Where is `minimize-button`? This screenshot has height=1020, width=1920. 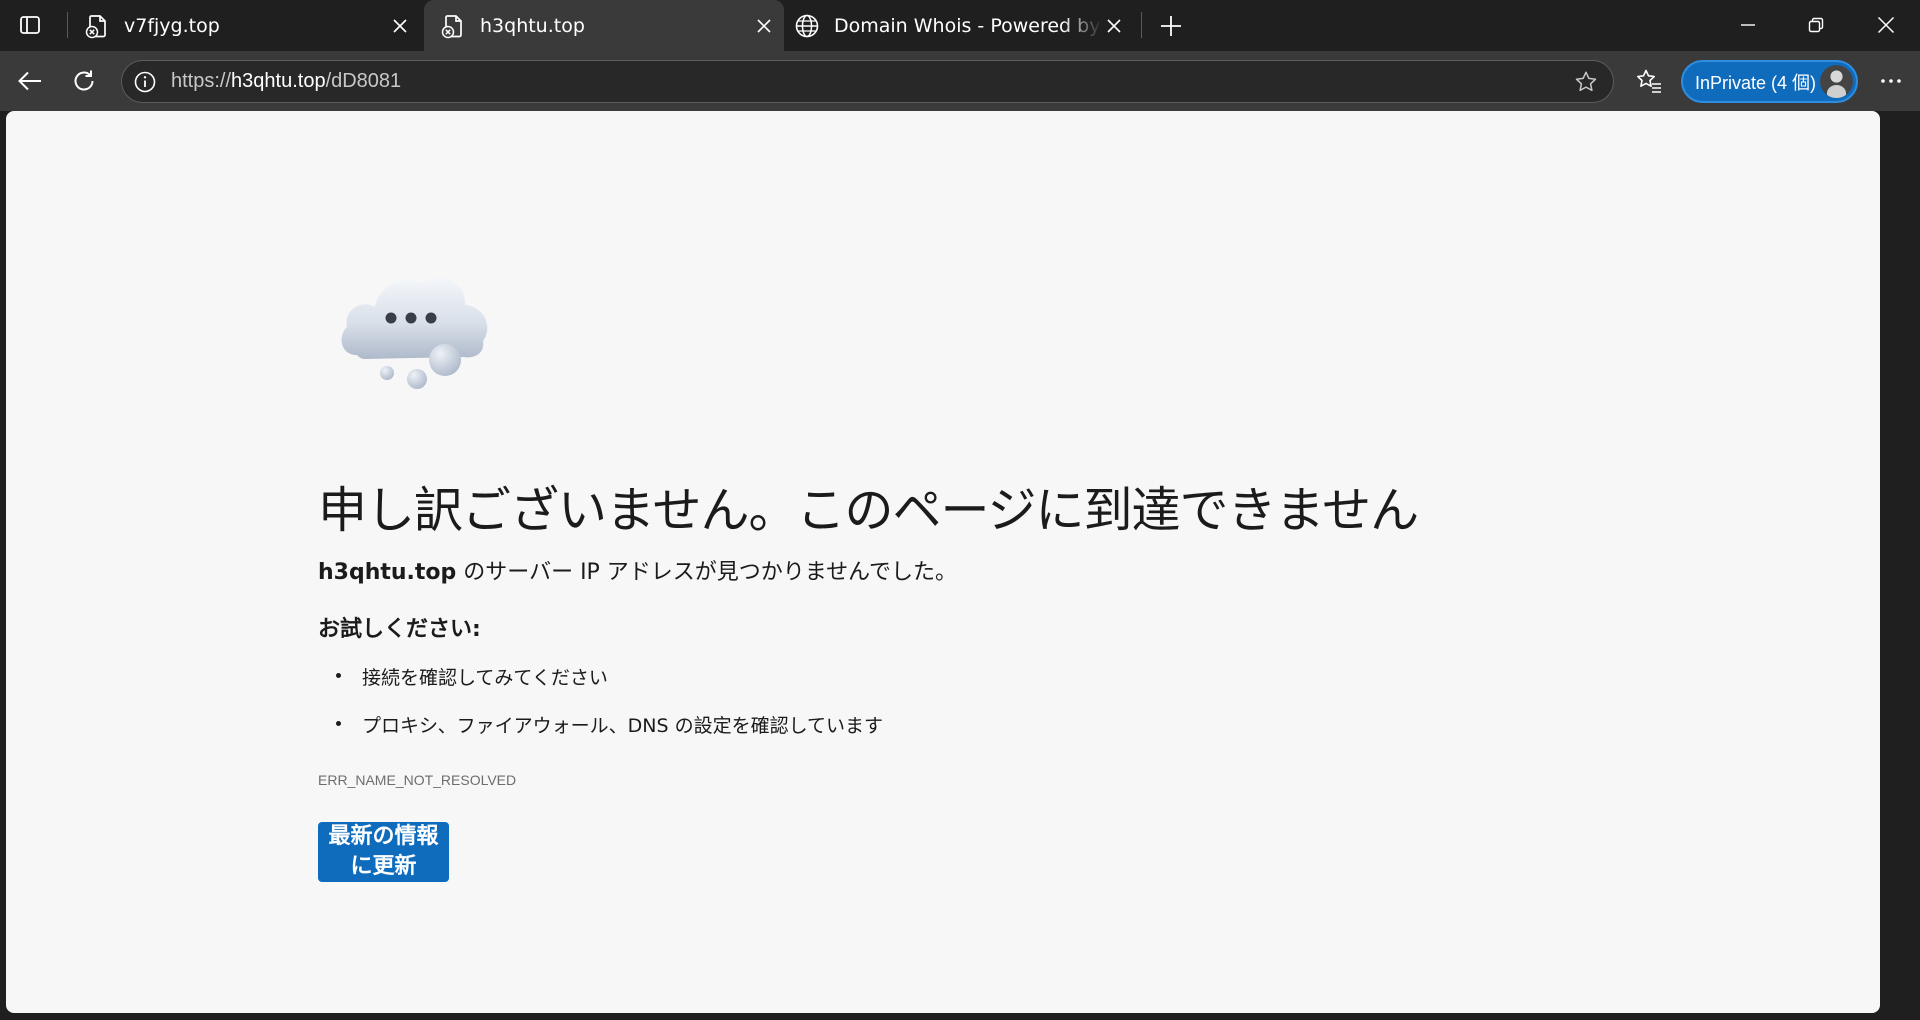 minimize-button is located at coordinates (1748, 25).